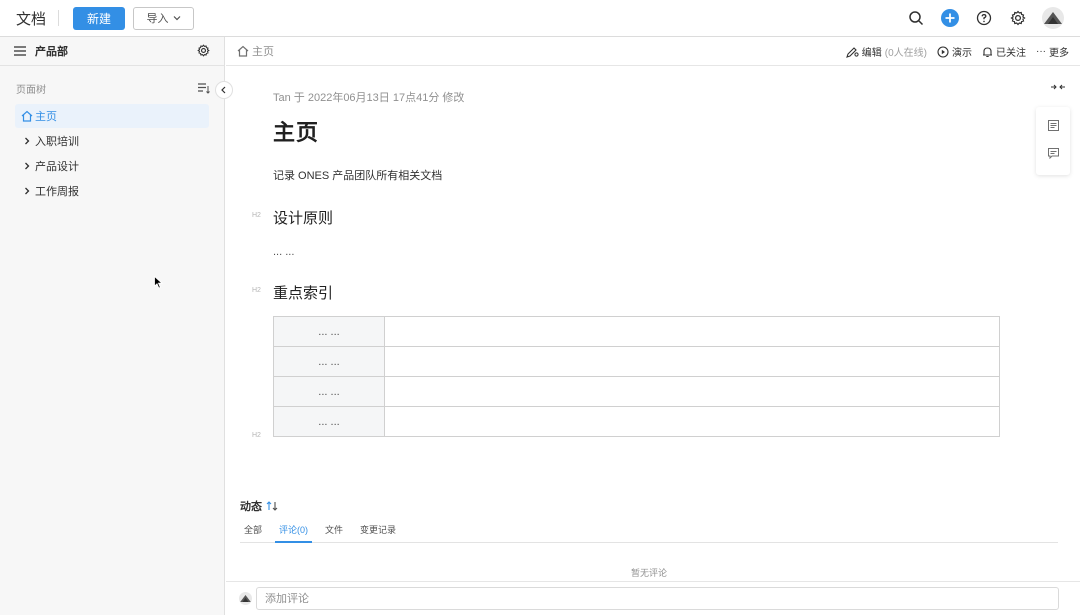 The width and height of the screenshot is (1080, 615). Describe the element at coordinates (263, 51) in the screenshot. I see `breadcrumb-current: 主页` at that location.